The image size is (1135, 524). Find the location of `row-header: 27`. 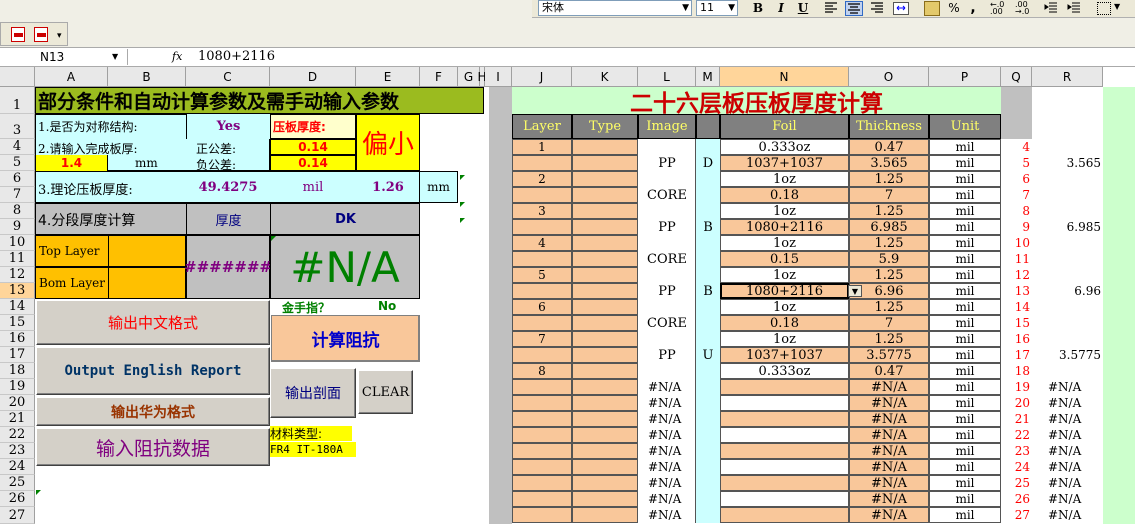

row-header: 27 is located at coordinates (17, 515).